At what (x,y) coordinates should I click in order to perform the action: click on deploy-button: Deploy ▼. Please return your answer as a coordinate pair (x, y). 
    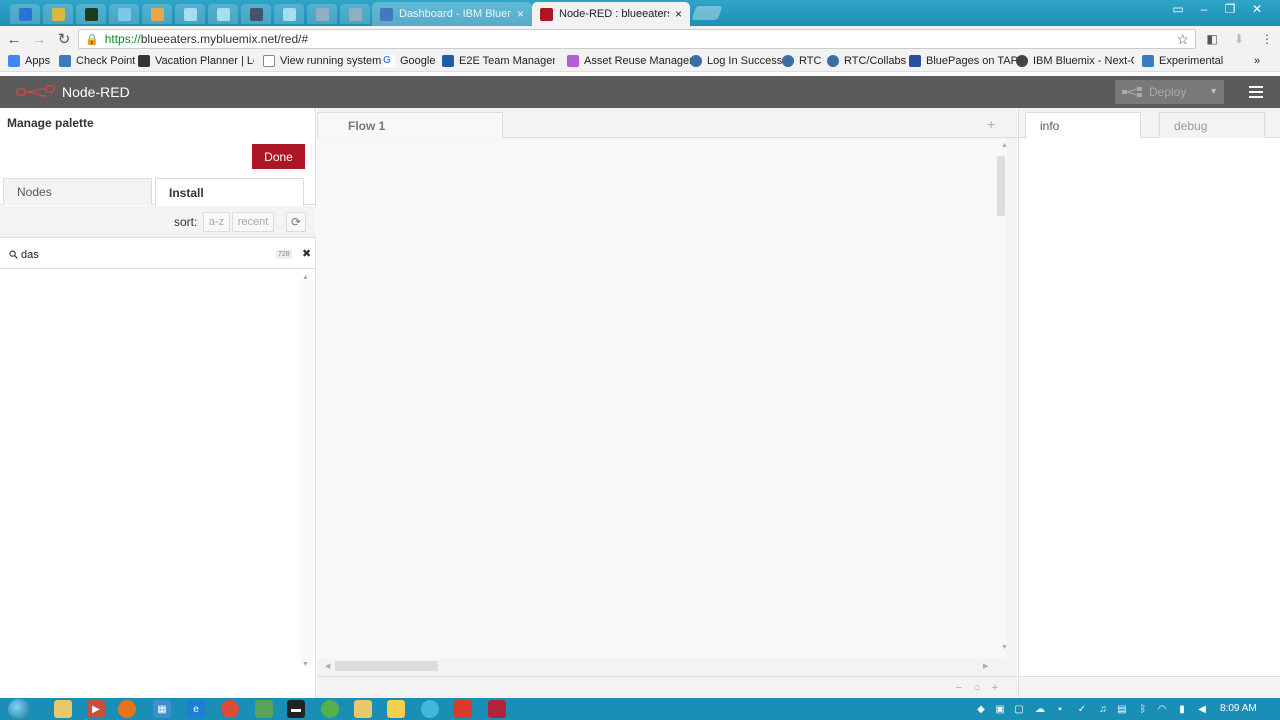
    Looking at the image, I should click on (1169, 92).